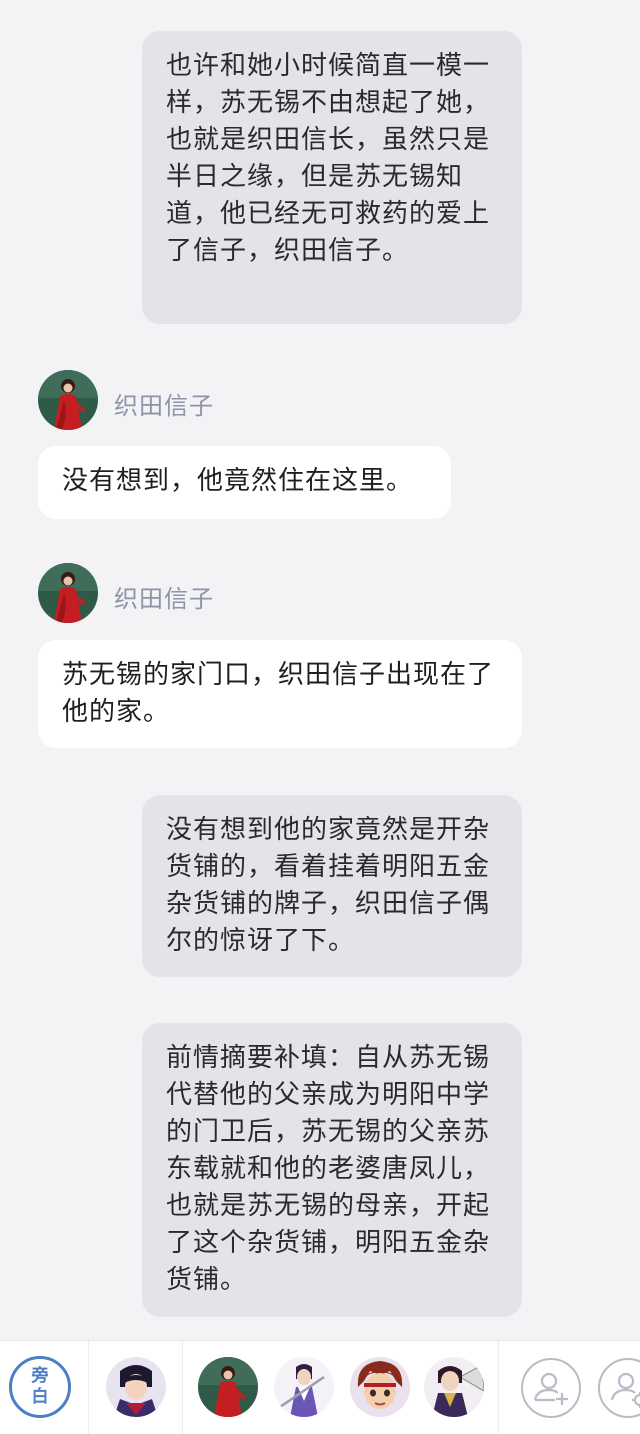 The height and width of the screenshot is (1434, 640). What do you see at coordinates (40, 1376) in the screenshot?
I see `narration-button-label-line1: 旁` at bounding box center [40, 1376].